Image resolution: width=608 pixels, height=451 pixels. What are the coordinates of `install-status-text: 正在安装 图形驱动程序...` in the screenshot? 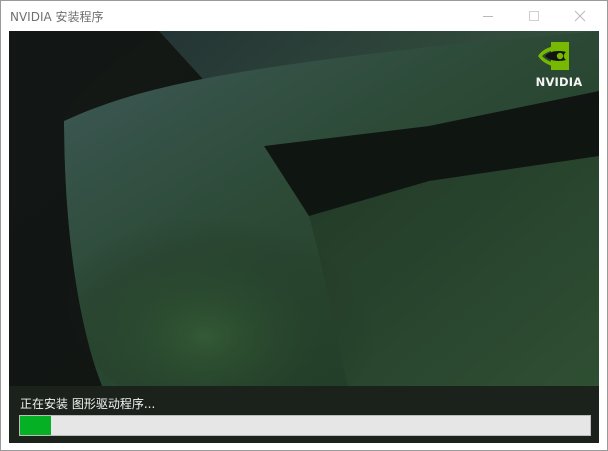 It's located at (88, 404).